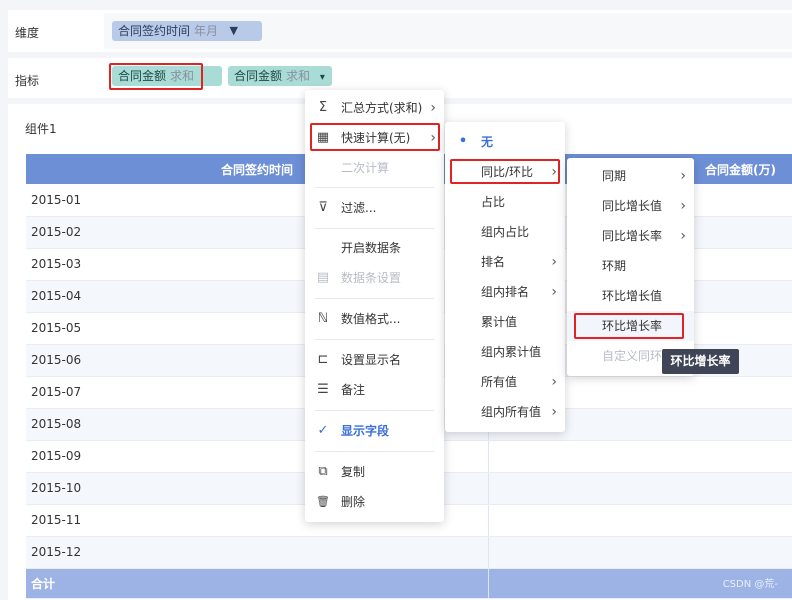  I want to click on menu-item-label: 组内排名, so click(505, 292).